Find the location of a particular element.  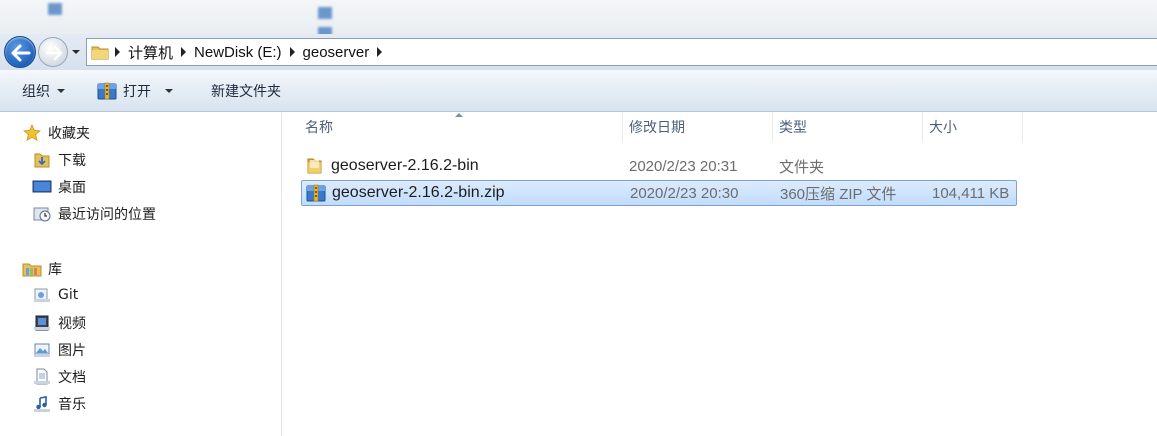

nav-item-label: 文档 is located at coordinates (72, 378).